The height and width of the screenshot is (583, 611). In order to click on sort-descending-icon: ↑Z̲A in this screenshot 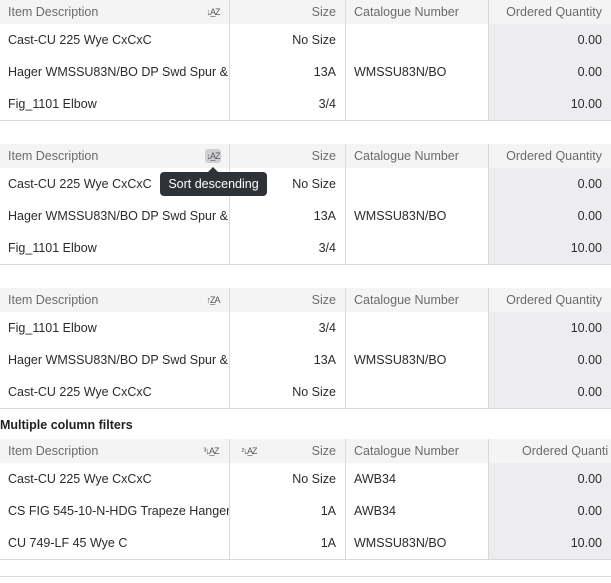, I will do `click(213, 300)`.